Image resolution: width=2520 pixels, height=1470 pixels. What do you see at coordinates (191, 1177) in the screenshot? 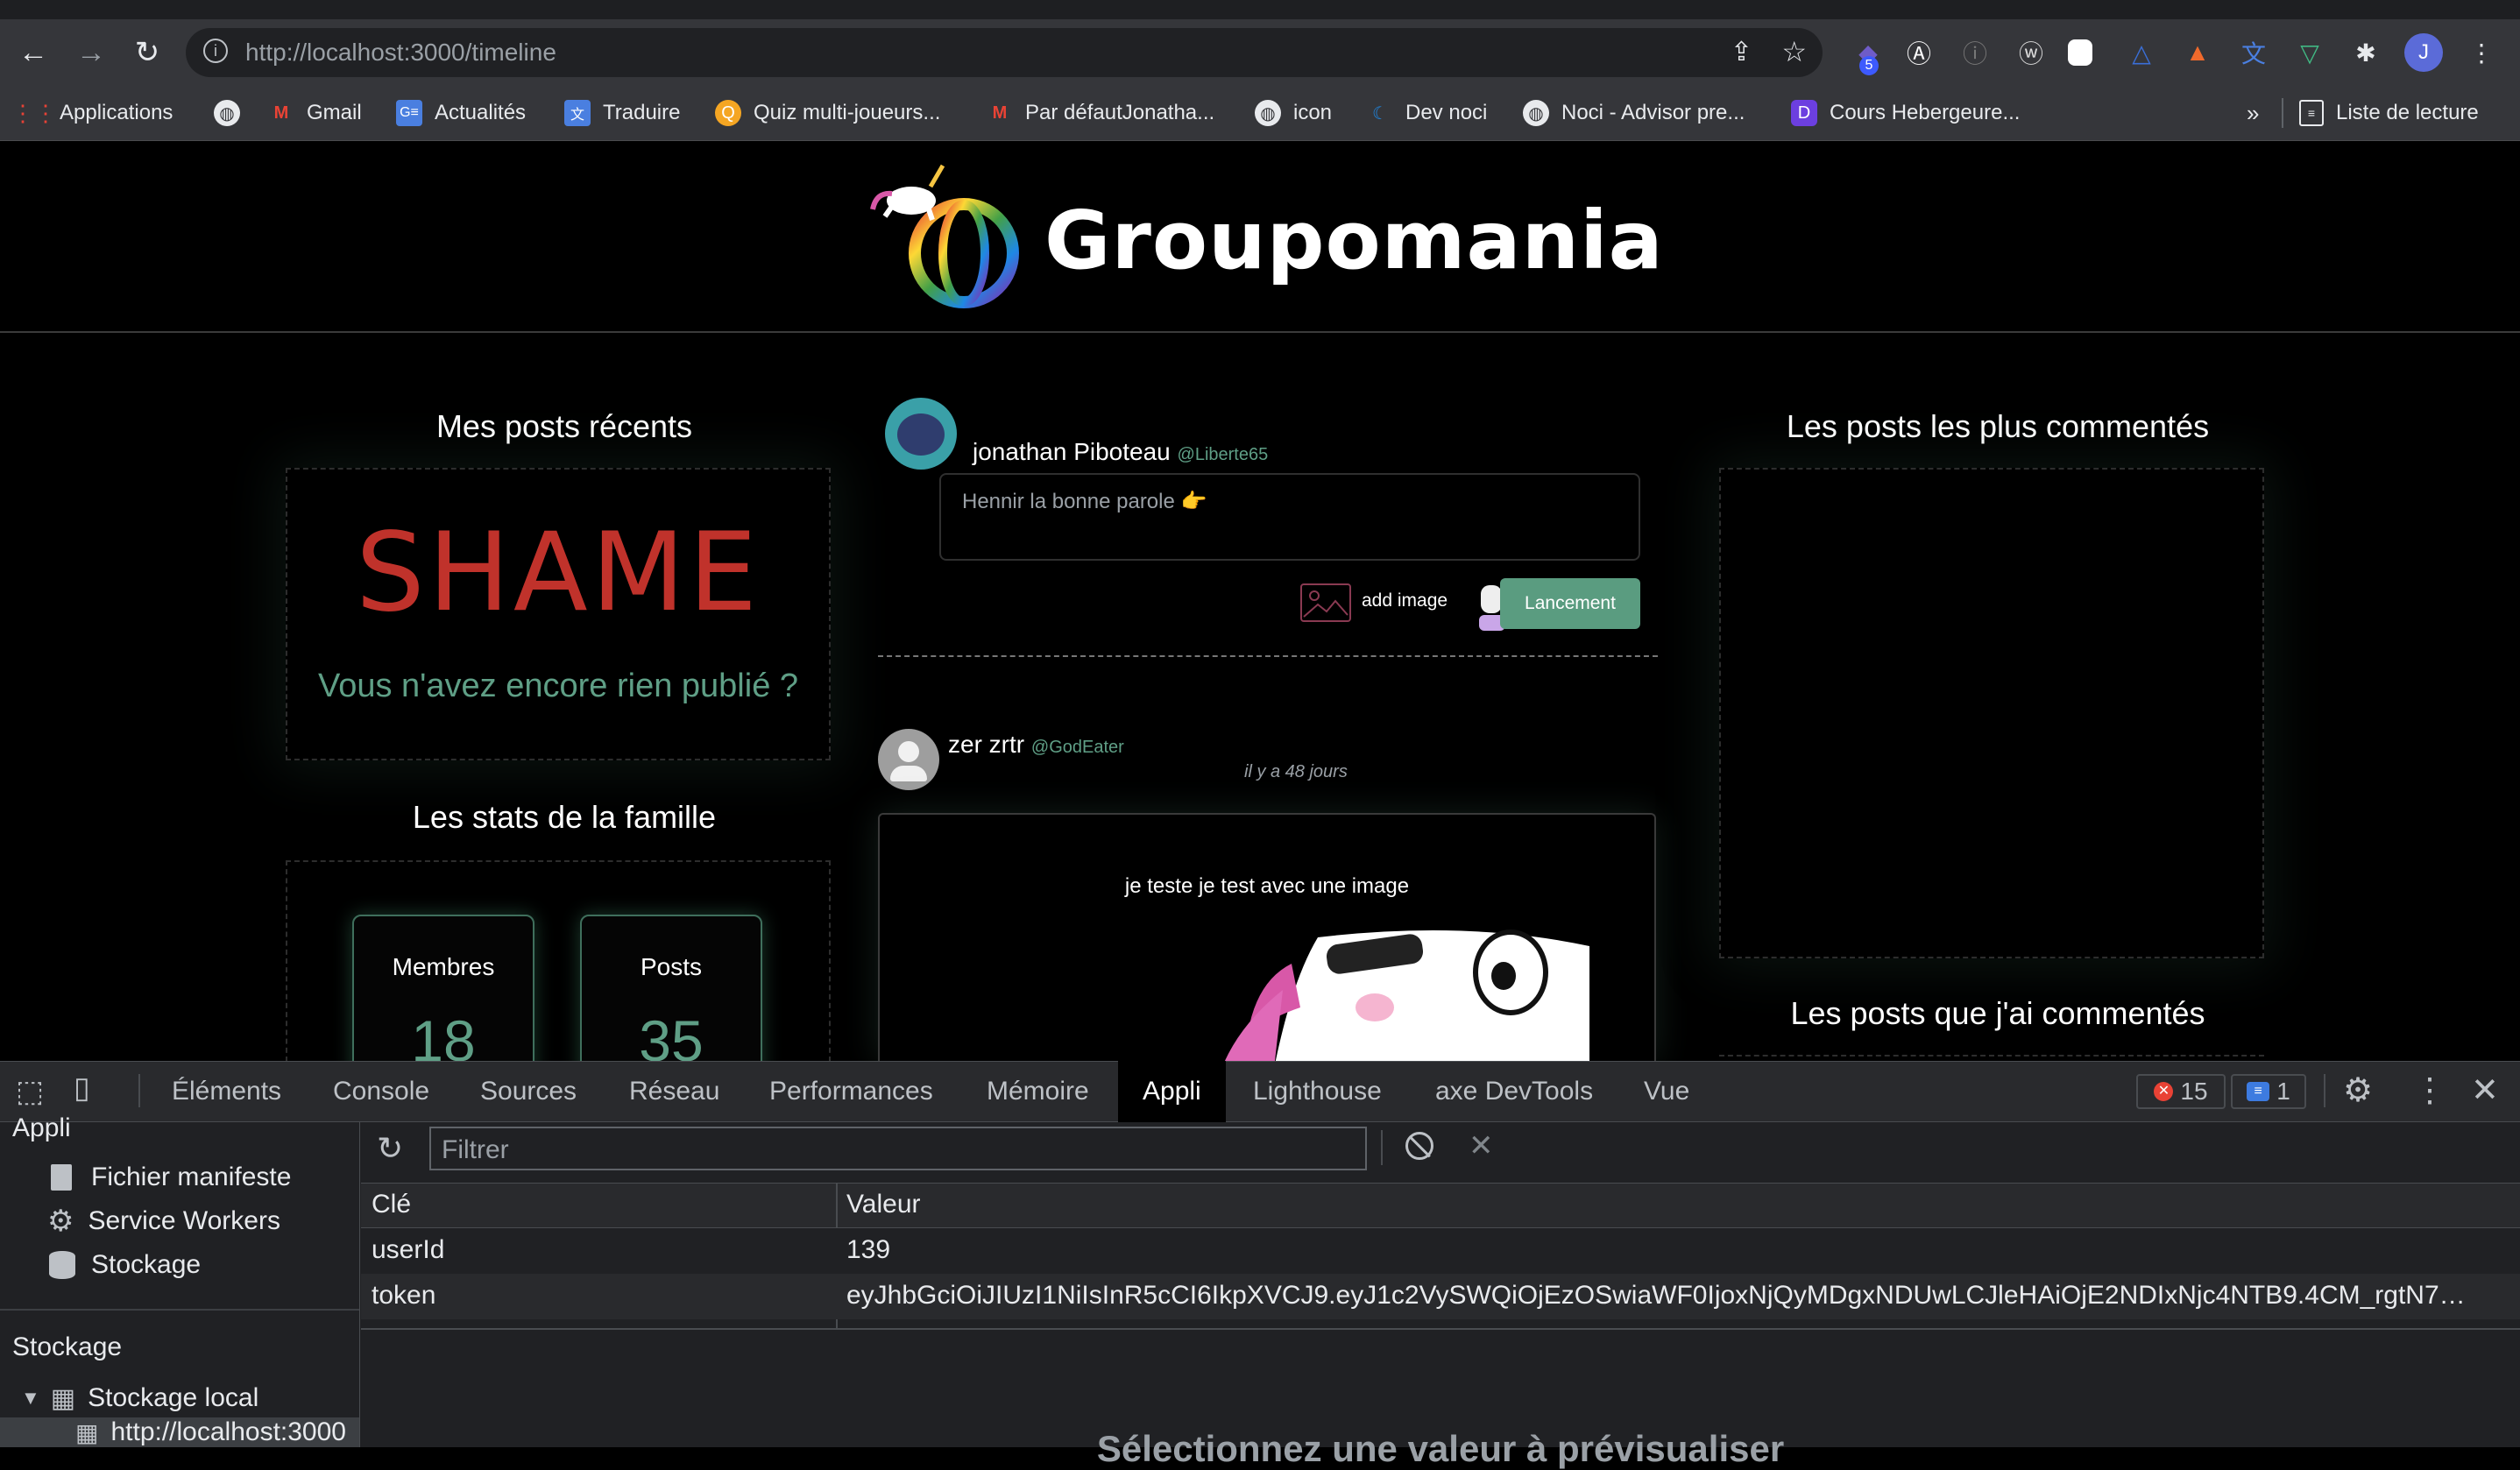
I see `sidebar-item-label: Fichier manifeste` at bounding box center [191, 1177].